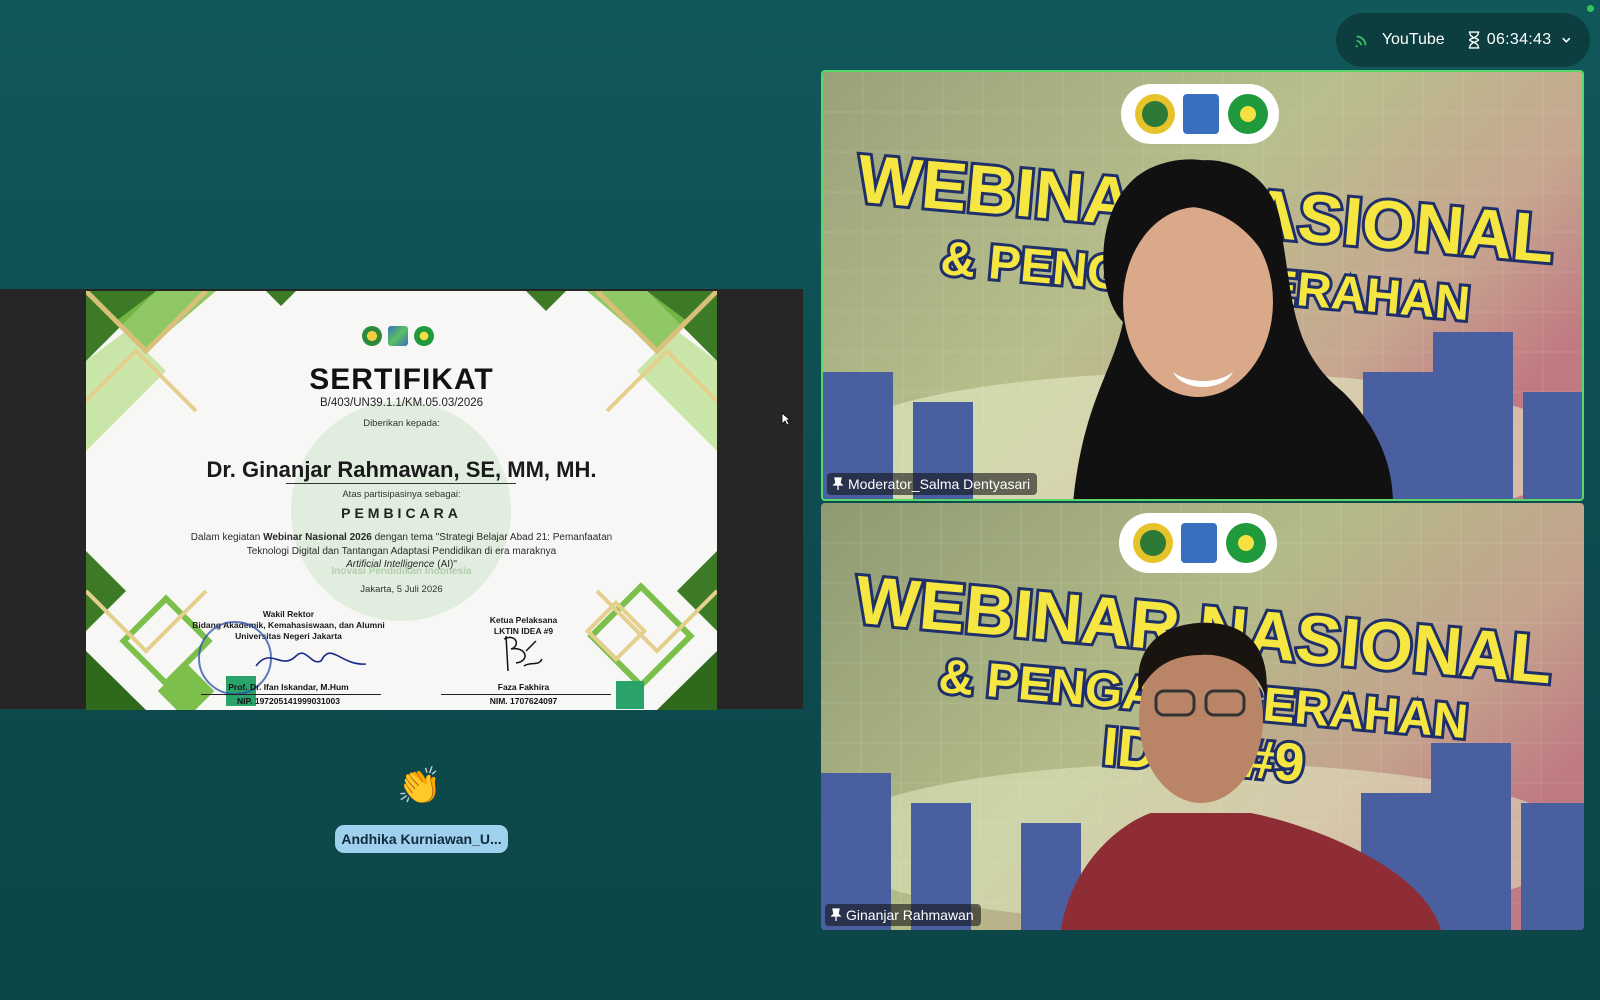 This screenshot has width=1600, height=1000. I want to click on certificate-recipient: Dr. Ginanjar Rahmawan, SE, MM, MH., so click(401, 469).